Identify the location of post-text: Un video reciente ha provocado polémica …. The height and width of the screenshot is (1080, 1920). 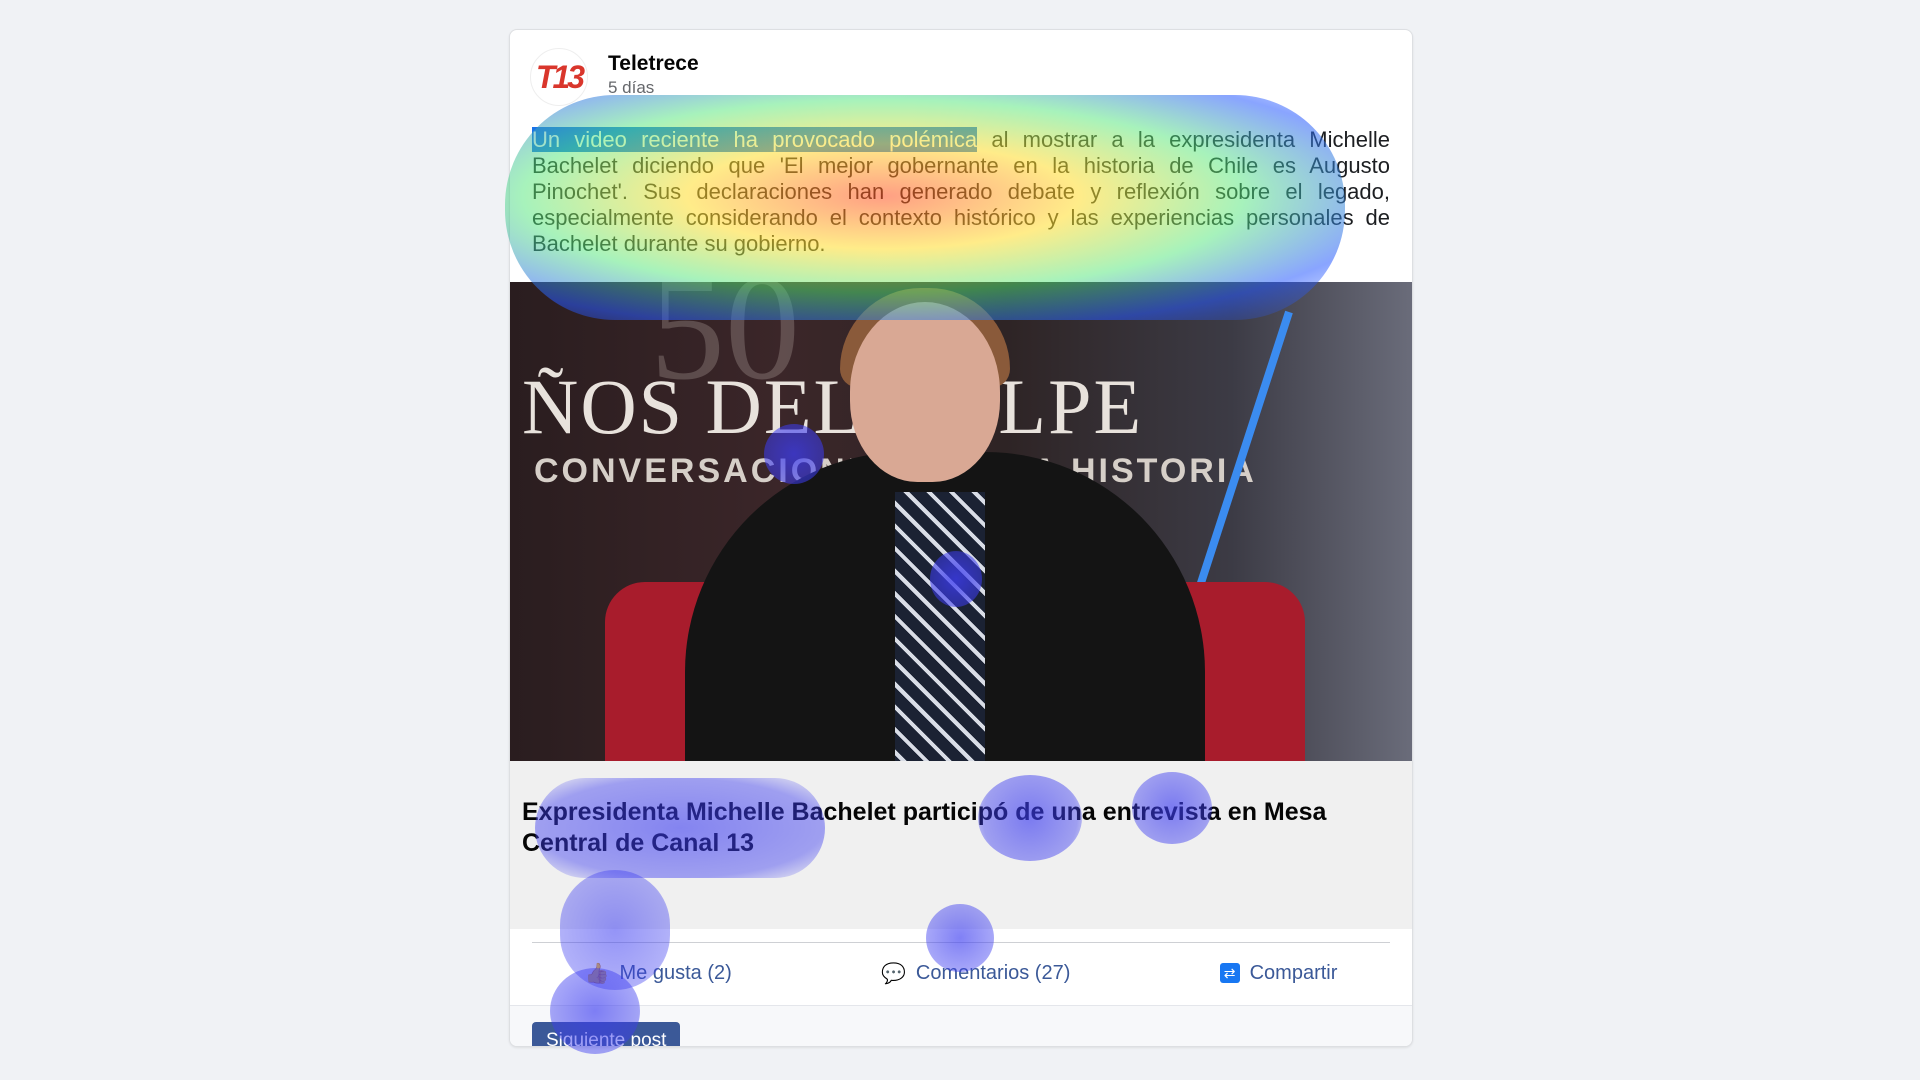
(961, 192).